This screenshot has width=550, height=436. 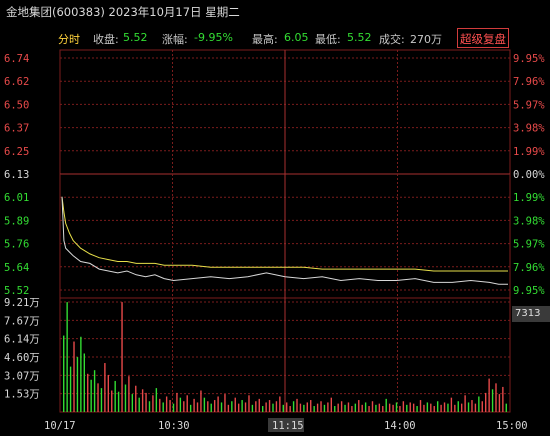 I want to click on price-tick-label: 6.74, so click(x=16, y=59).